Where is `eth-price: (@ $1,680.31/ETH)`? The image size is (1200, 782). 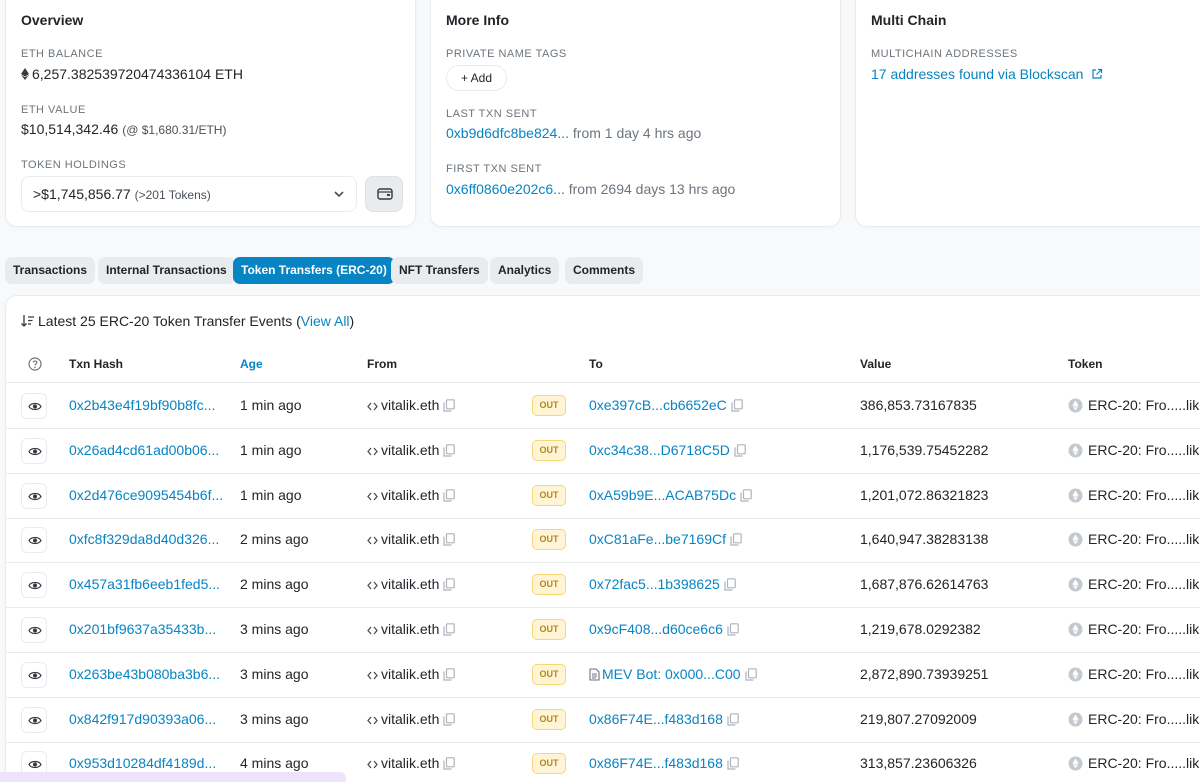
eth-price: (@ $1,680.31/ETH) is located at coordinates (174, 130).